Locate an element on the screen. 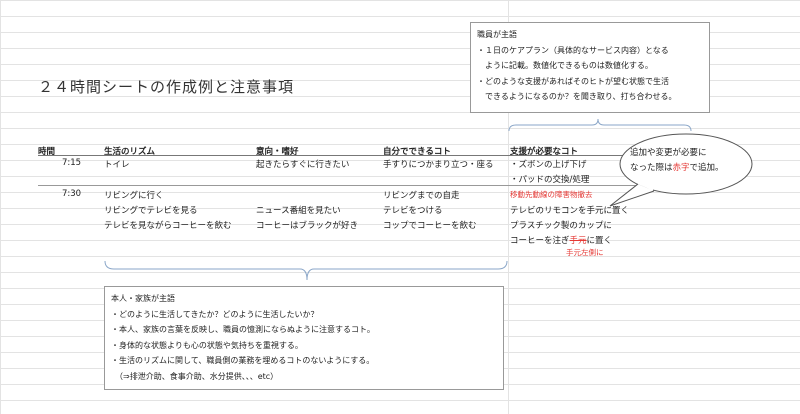  row2-time: 7:30 is located at coordinates (72, 194).